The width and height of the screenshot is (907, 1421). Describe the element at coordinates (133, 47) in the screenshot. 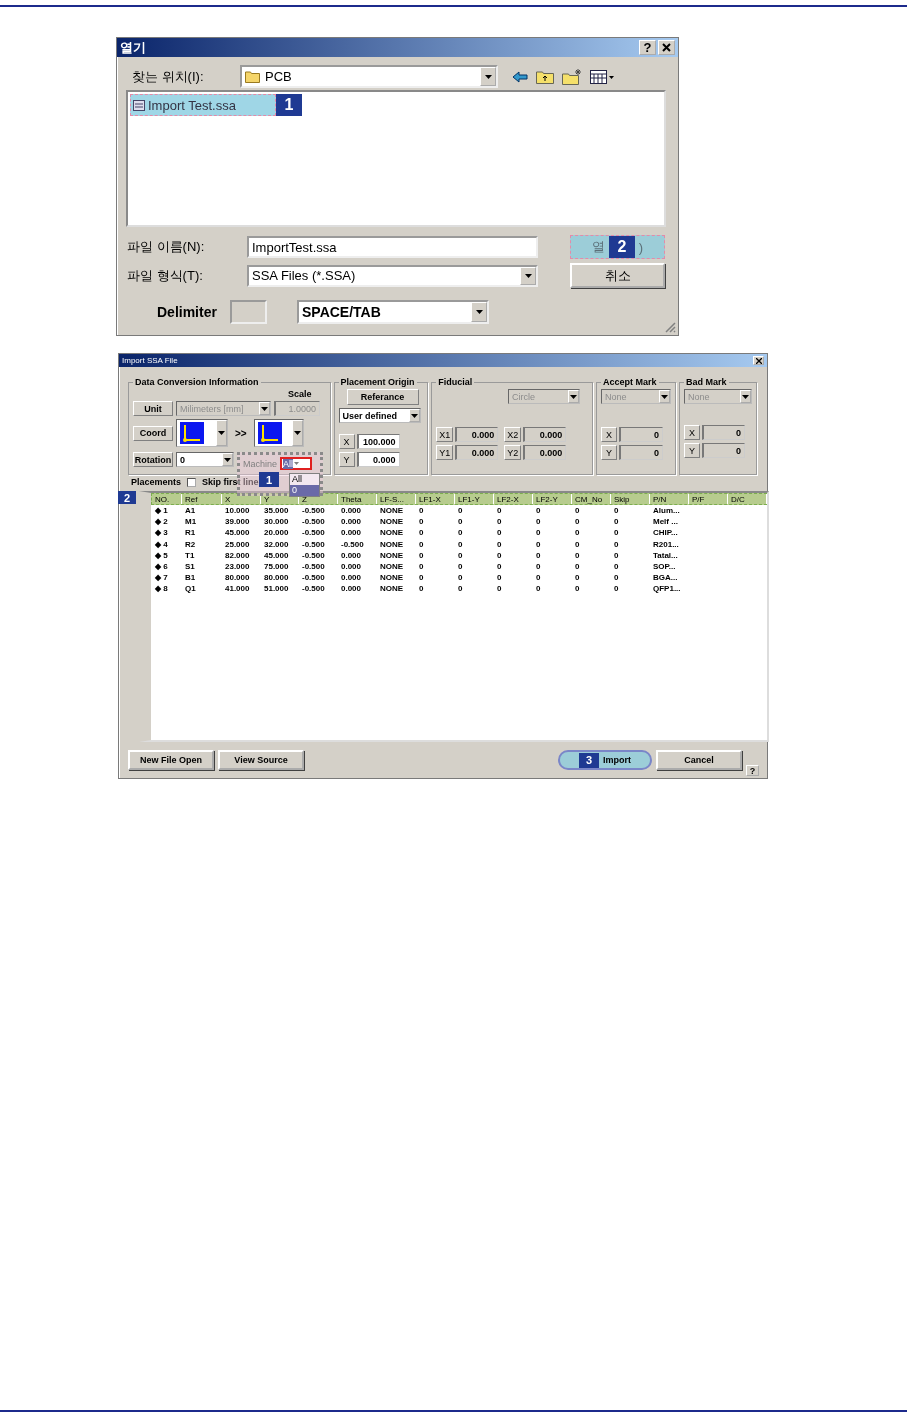

I see `window-title: 열기` at that location.